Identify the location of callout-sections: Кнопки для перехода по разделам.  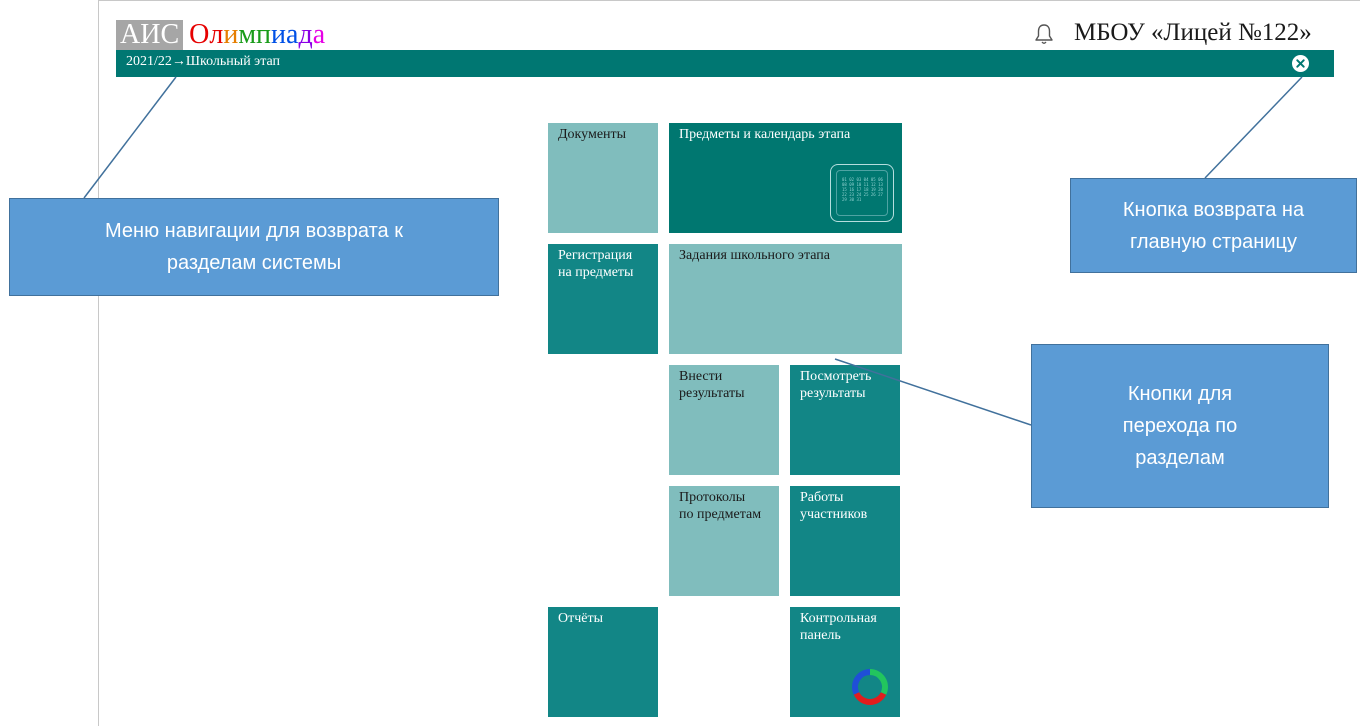
(1180, 426).